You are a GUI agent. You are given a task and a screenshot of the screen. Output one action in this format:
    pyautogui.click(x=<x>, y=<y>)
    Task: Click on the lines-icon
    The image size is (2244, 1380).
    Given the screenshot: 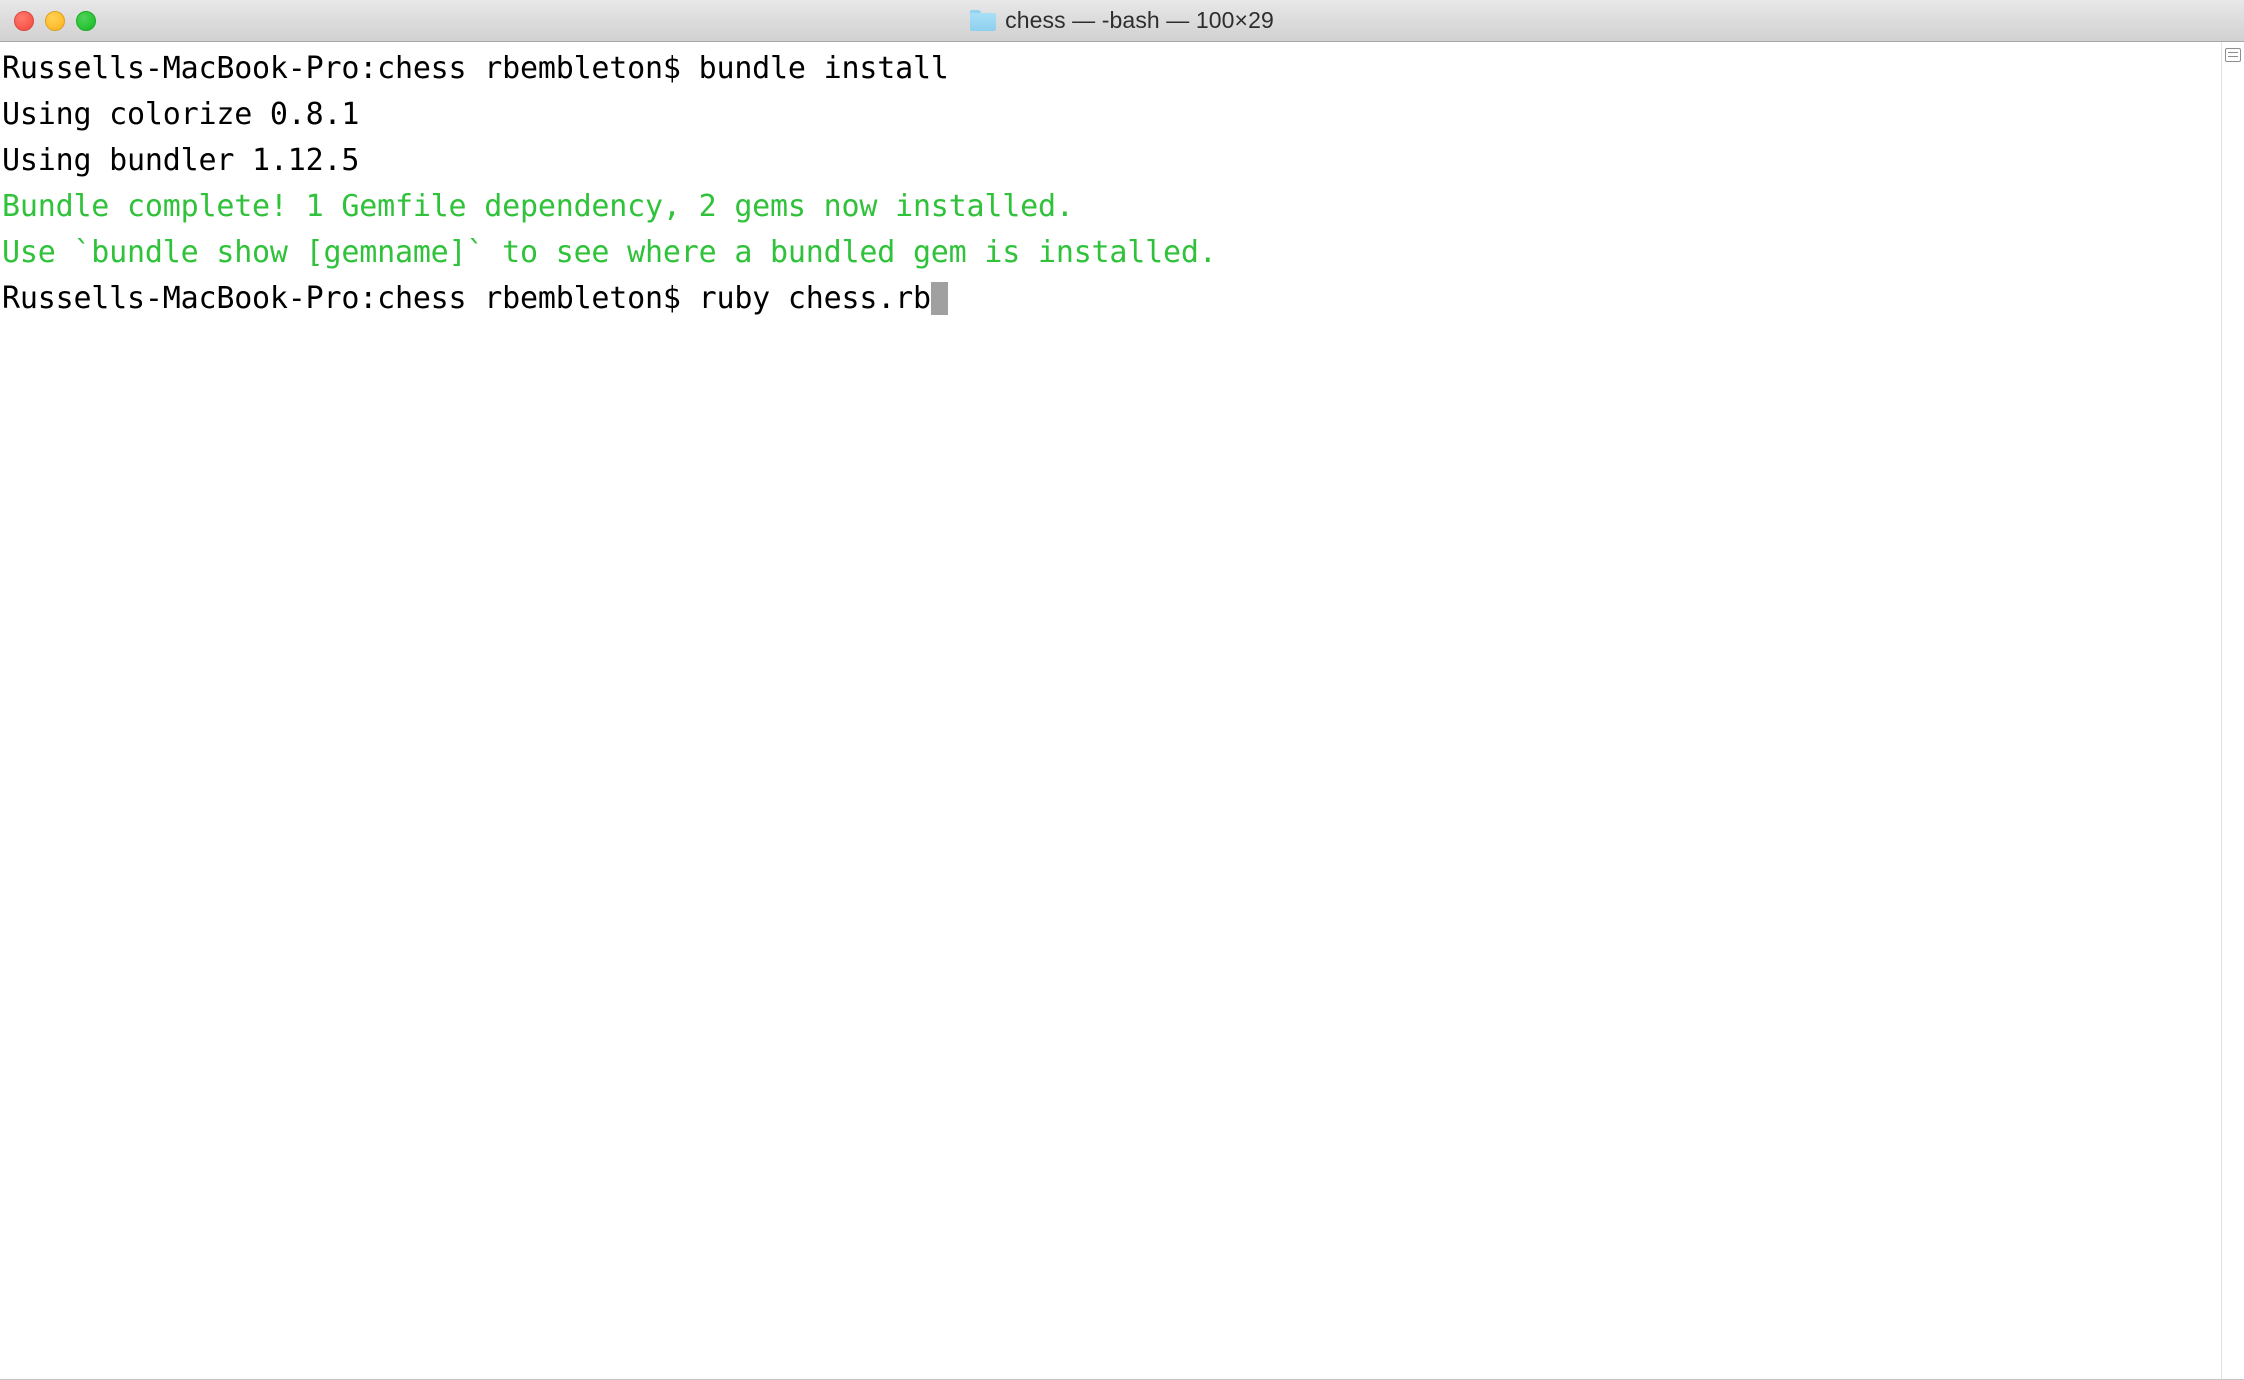 What is the action you would take?
    pyautogui.click(x=2233, y=55)
    